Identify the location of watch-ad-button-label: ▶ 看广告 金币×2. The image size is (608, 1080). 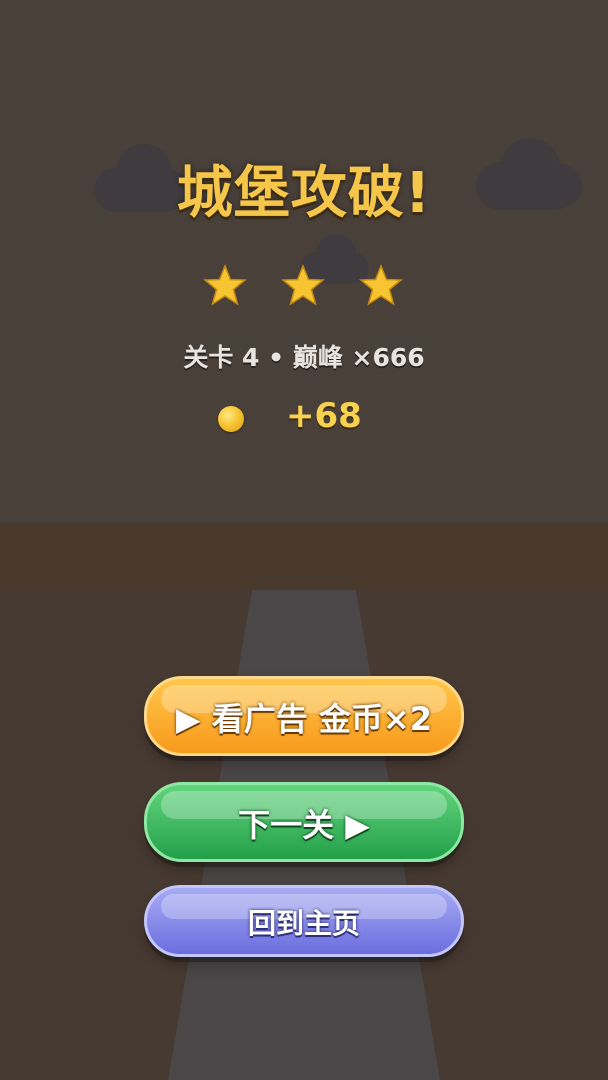
(304, 719).